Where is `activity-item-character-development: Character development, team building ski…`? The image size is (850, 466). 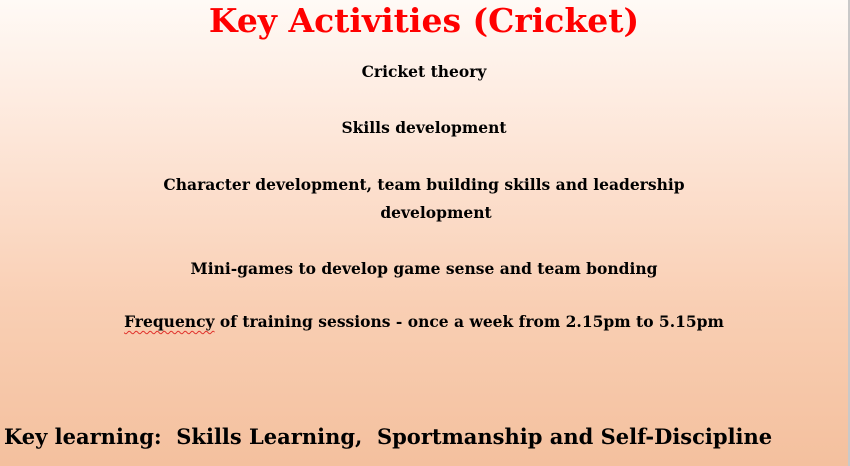
activity-item-character-development: Character development, team building ski… is located at coordinates (424, 184).